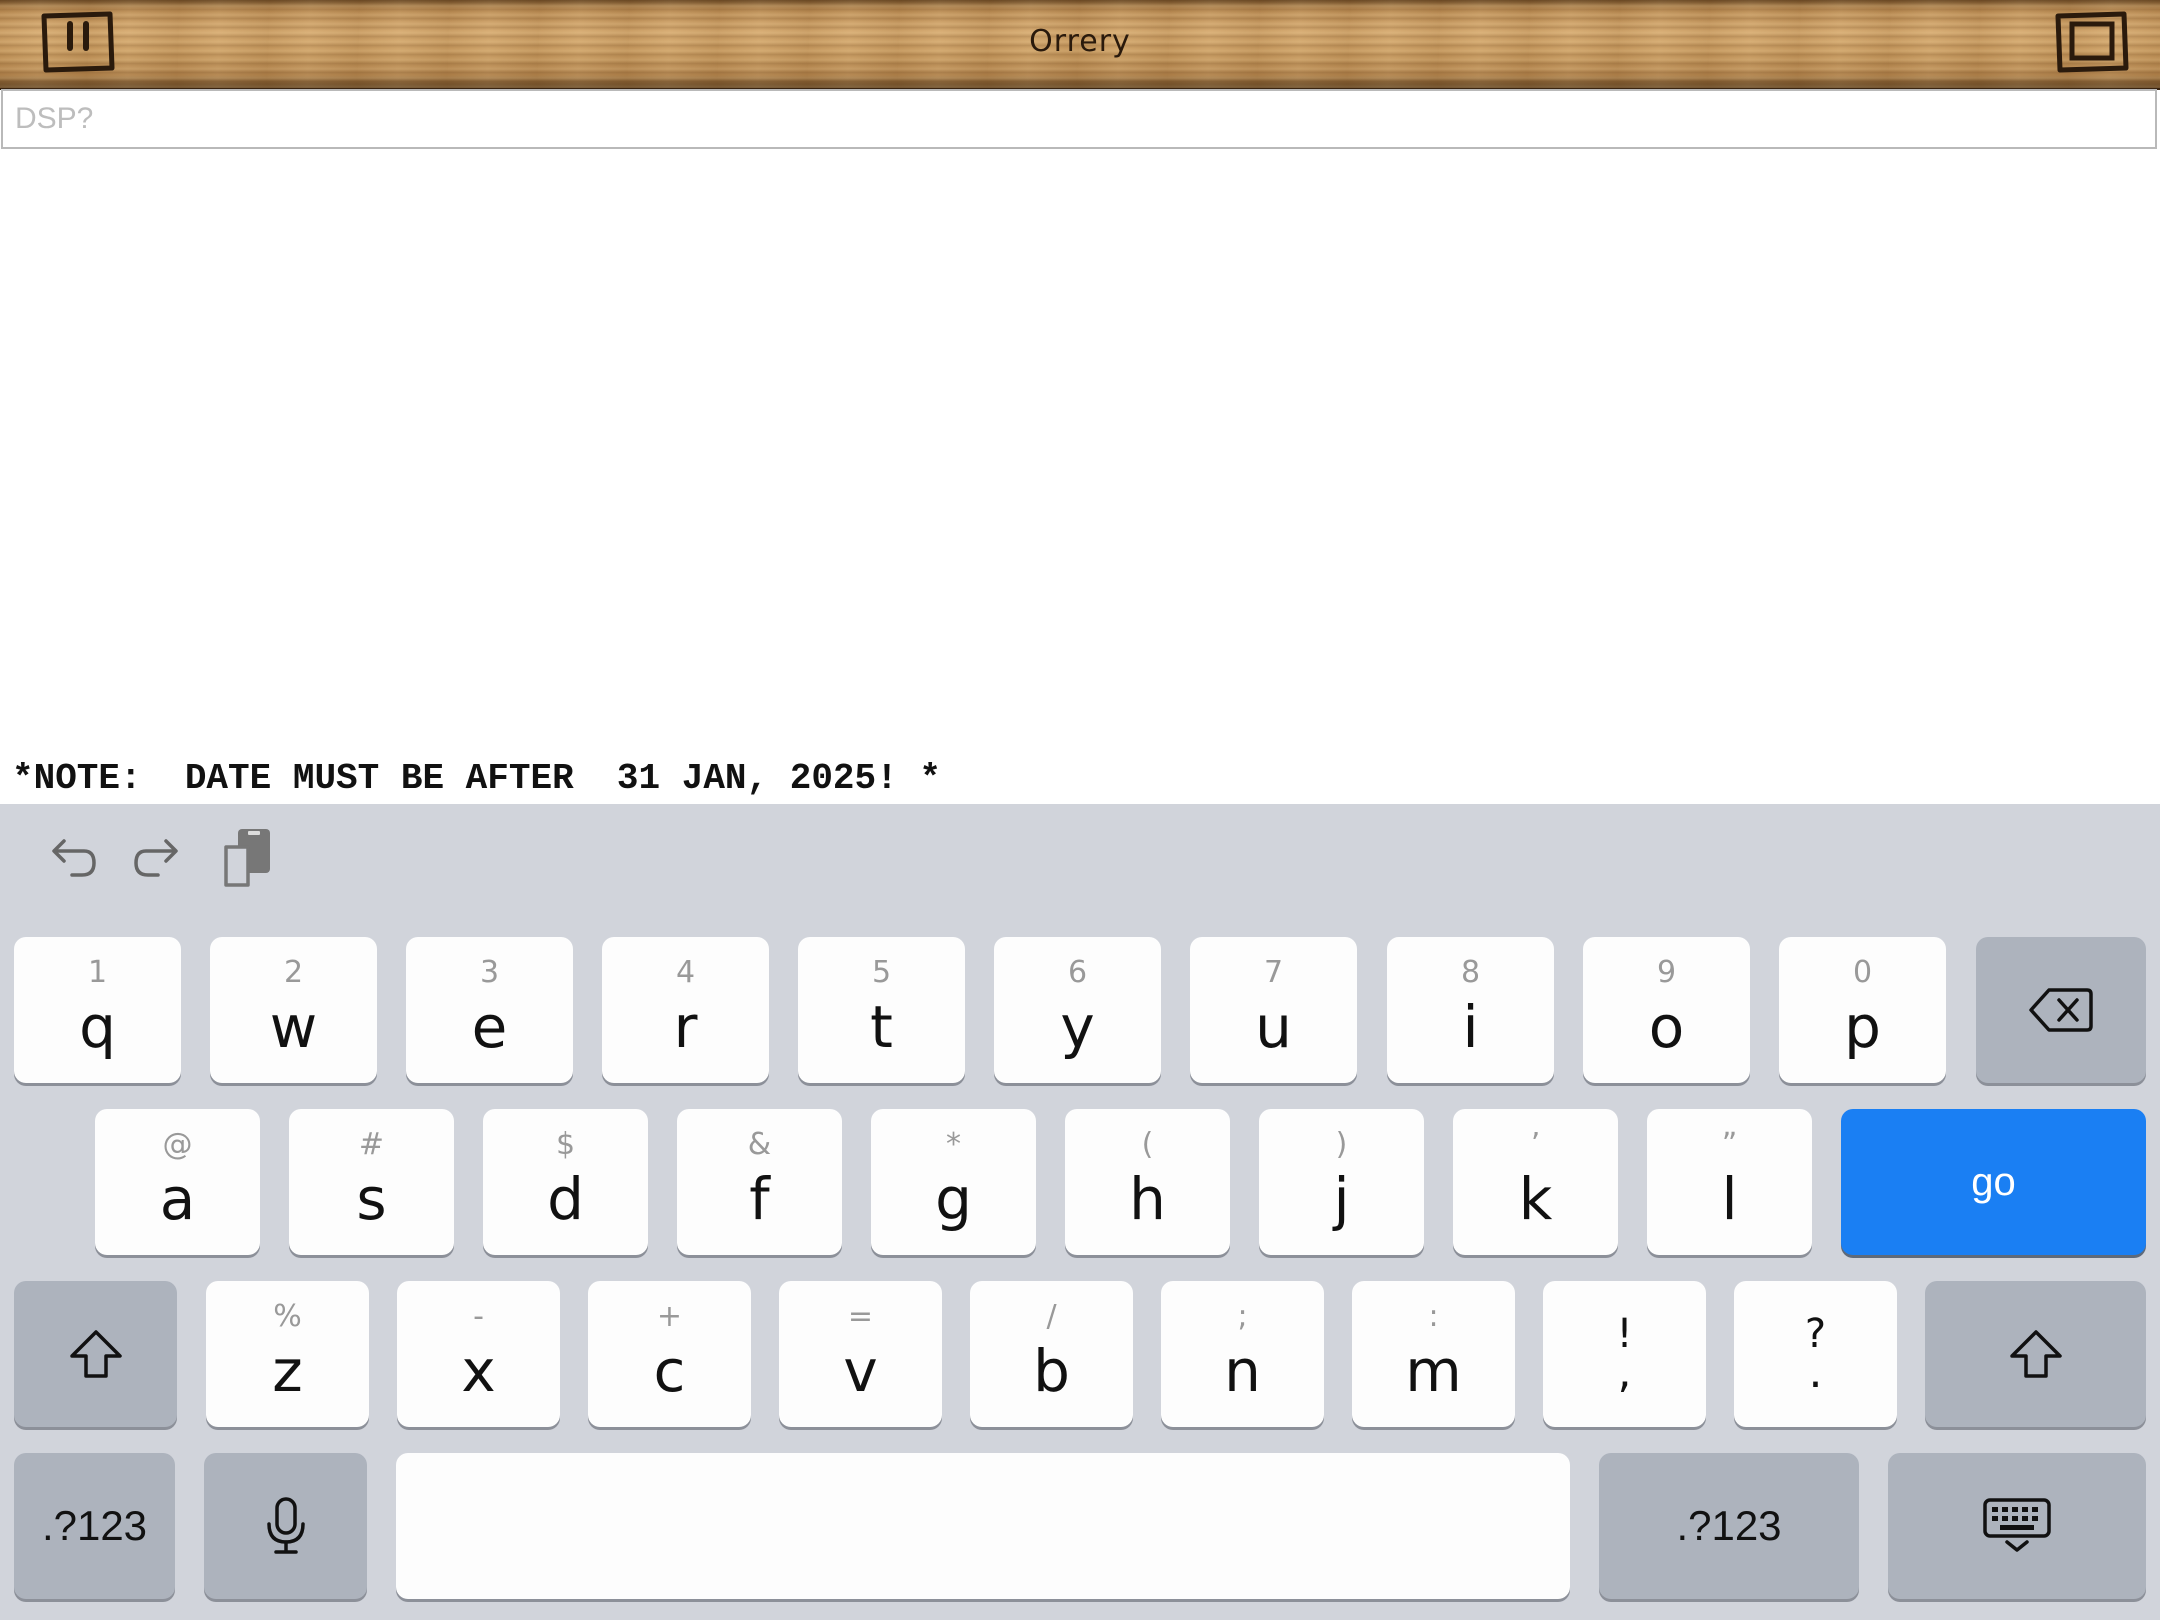 The width and height of the screenshot is (2160, 1620). I want to click on key-sub-label: &, so click(759, 1144).